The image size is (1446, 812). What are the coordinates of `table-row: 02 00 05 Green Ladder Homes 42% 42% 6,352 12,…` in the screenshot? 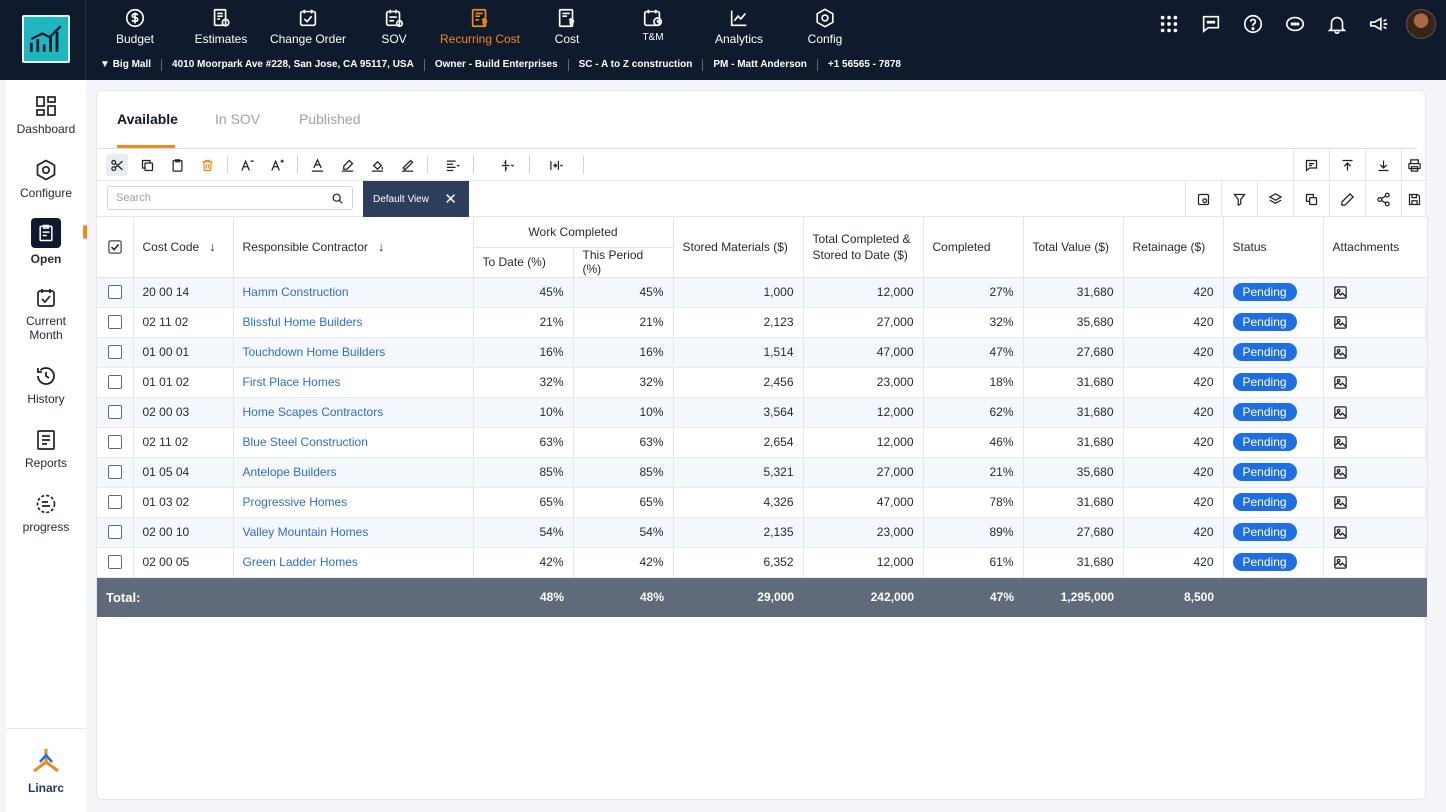 It's located at (762, 562).